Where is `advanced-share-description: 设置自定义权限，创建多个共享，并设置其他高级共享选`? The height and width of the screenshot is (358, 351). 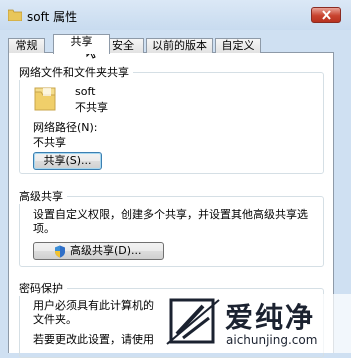 advanced-share-description: 设置自定义权限，创建多个共享，并设置其他高级共享选 is located at coordinates (170, 214).